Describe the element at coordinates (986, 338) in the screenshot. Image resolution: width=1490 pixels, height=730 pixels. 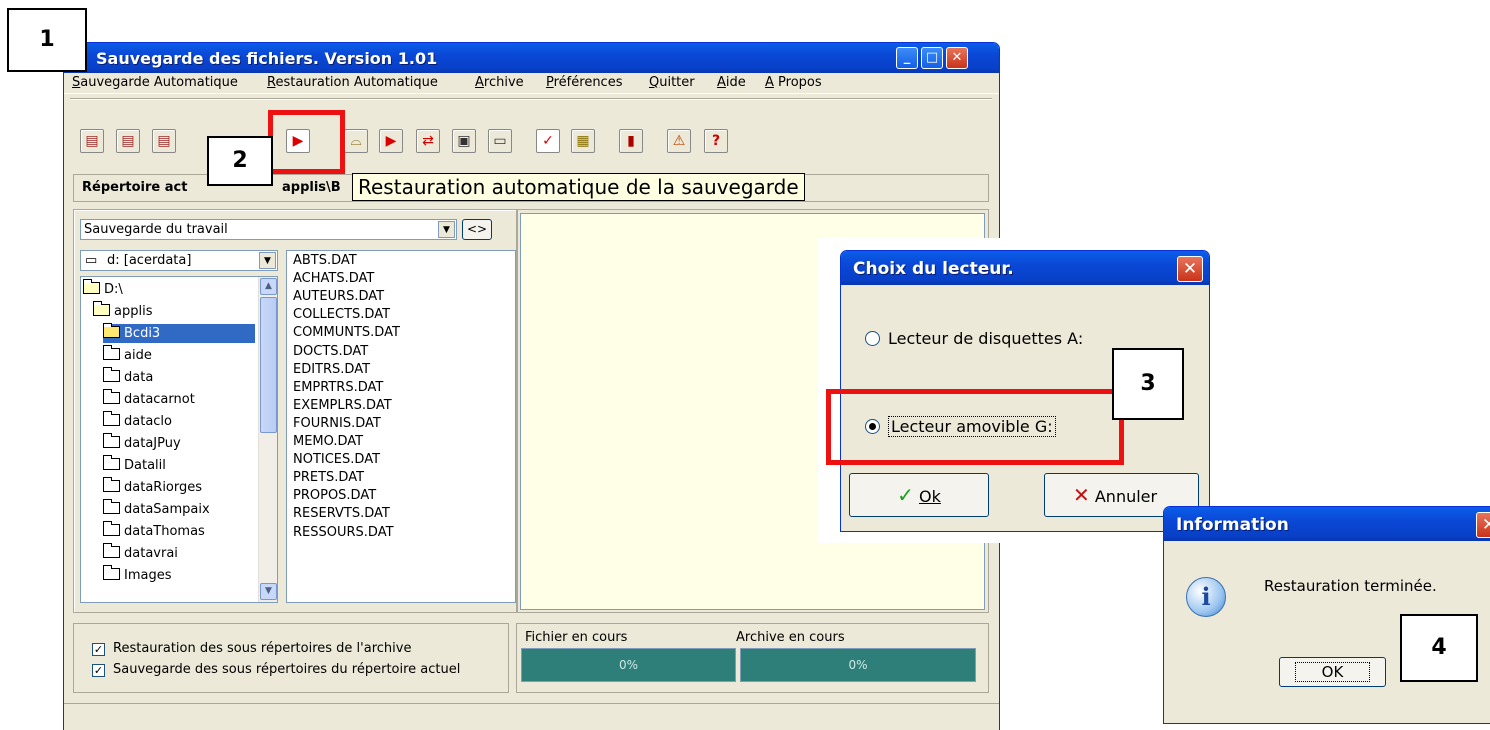
I see `radio-floppy-label: Lecteur de disquettes A:` at that location.